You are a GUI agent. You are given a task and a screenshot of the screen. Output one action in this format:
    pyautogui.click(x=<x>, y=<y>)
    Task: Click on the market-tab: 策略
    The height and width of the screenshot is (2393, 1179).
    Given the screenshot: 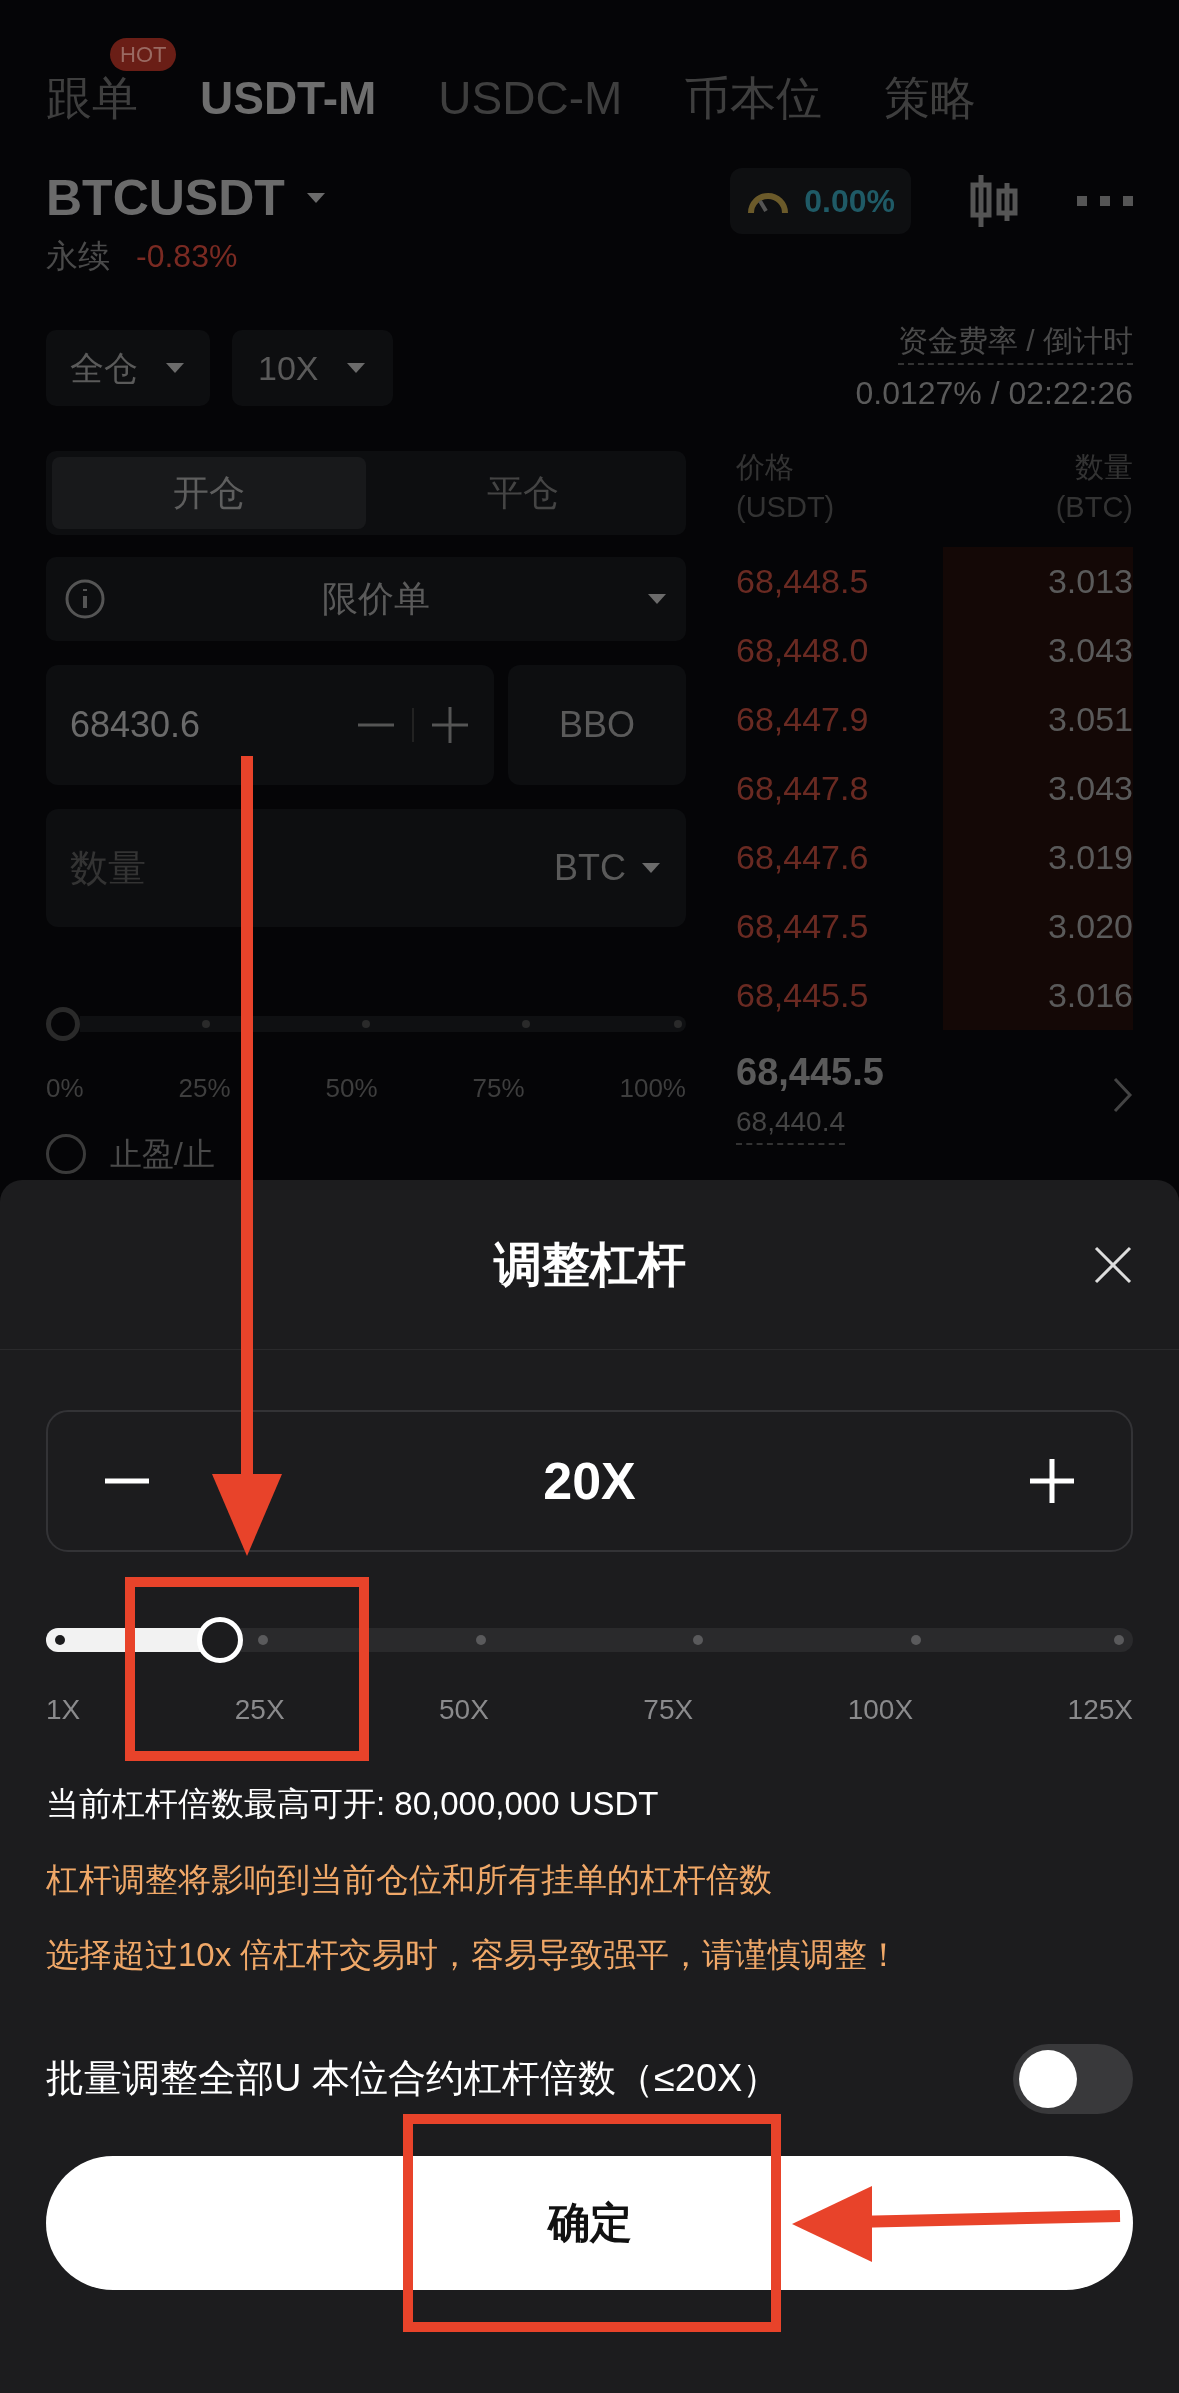 What is the action you would take?
    pyautogui.click(x=930, y=98)
    